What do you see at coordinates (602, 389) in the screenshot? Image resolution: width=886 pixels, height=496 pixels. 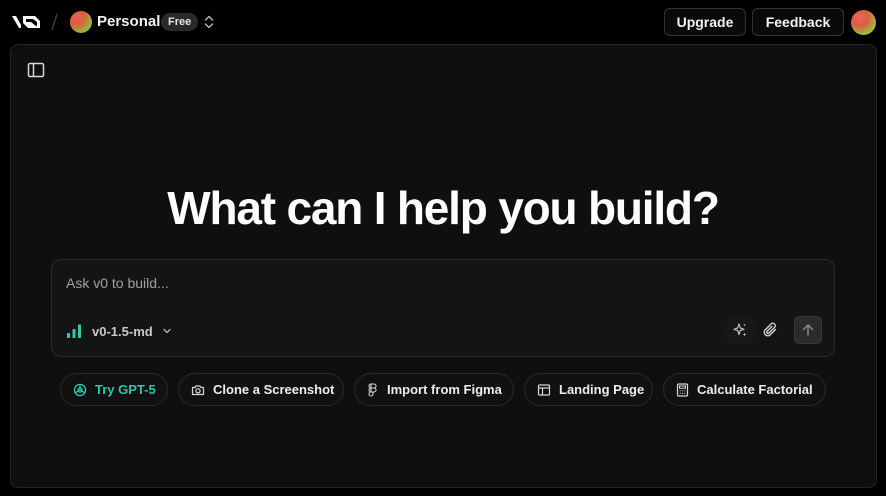 I see `chip-label: Landing Page` at bounding box center [602, 389].